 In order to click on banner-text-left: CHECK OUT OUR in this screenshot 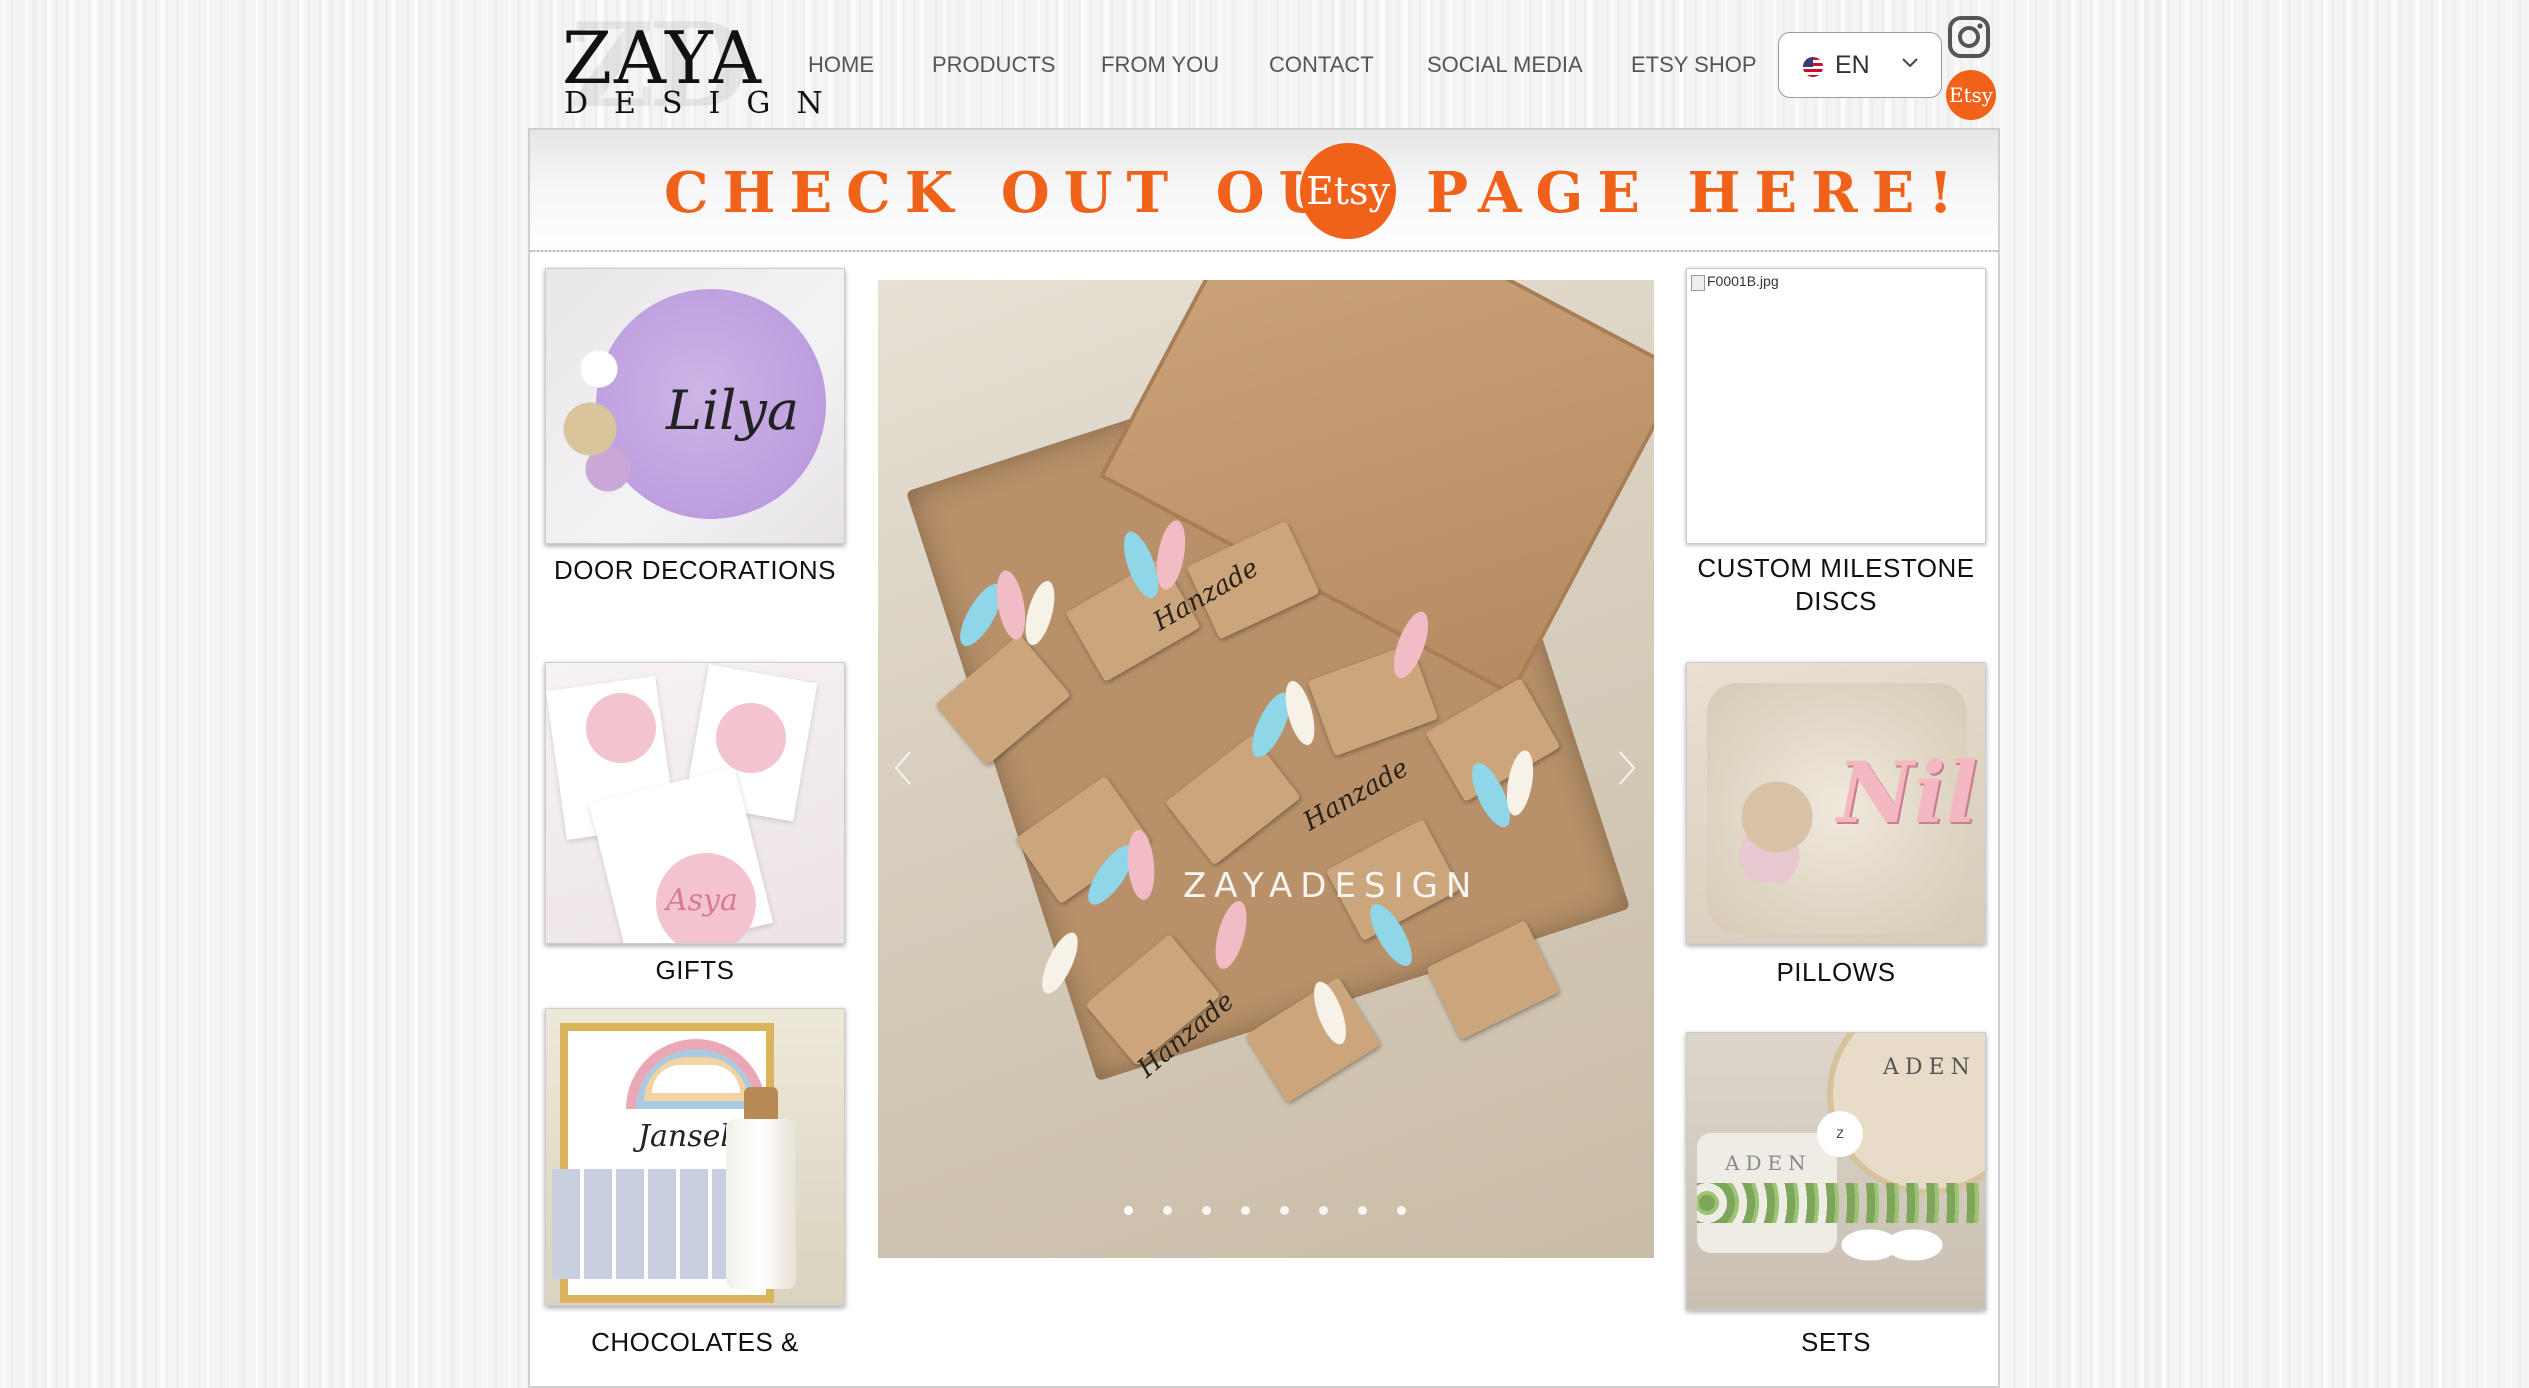, I will do `click(1033, 193)`.